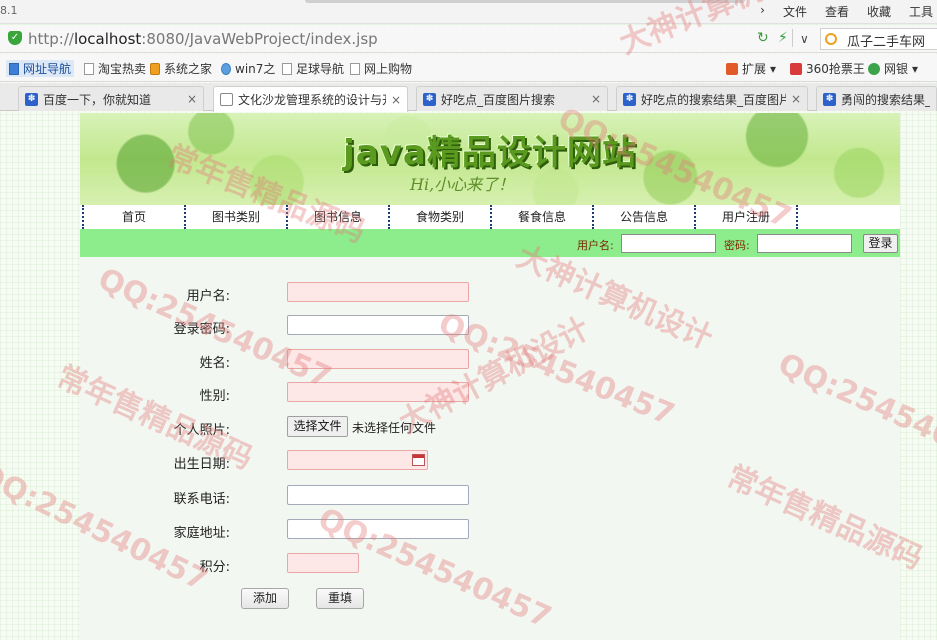 The image size is (937, 640). I want to click on birthday-label: 出生日期:, so click(201, 464).